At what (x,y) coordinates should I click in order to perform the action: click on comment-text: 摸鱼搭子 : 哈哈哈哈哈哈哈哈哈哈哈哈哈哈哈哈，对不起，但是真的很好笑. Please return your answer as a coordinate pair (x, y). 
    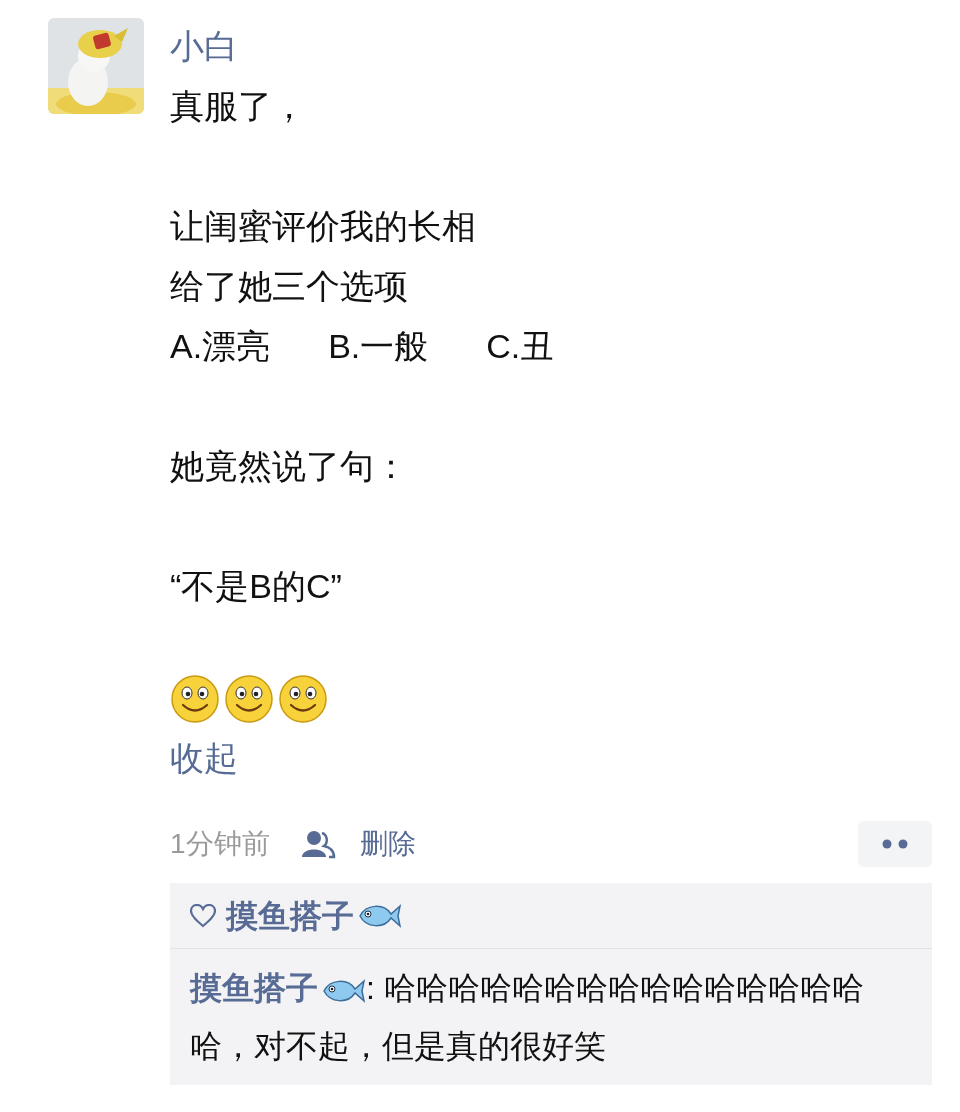
    Looking at the image, I should click on (527, 1017).